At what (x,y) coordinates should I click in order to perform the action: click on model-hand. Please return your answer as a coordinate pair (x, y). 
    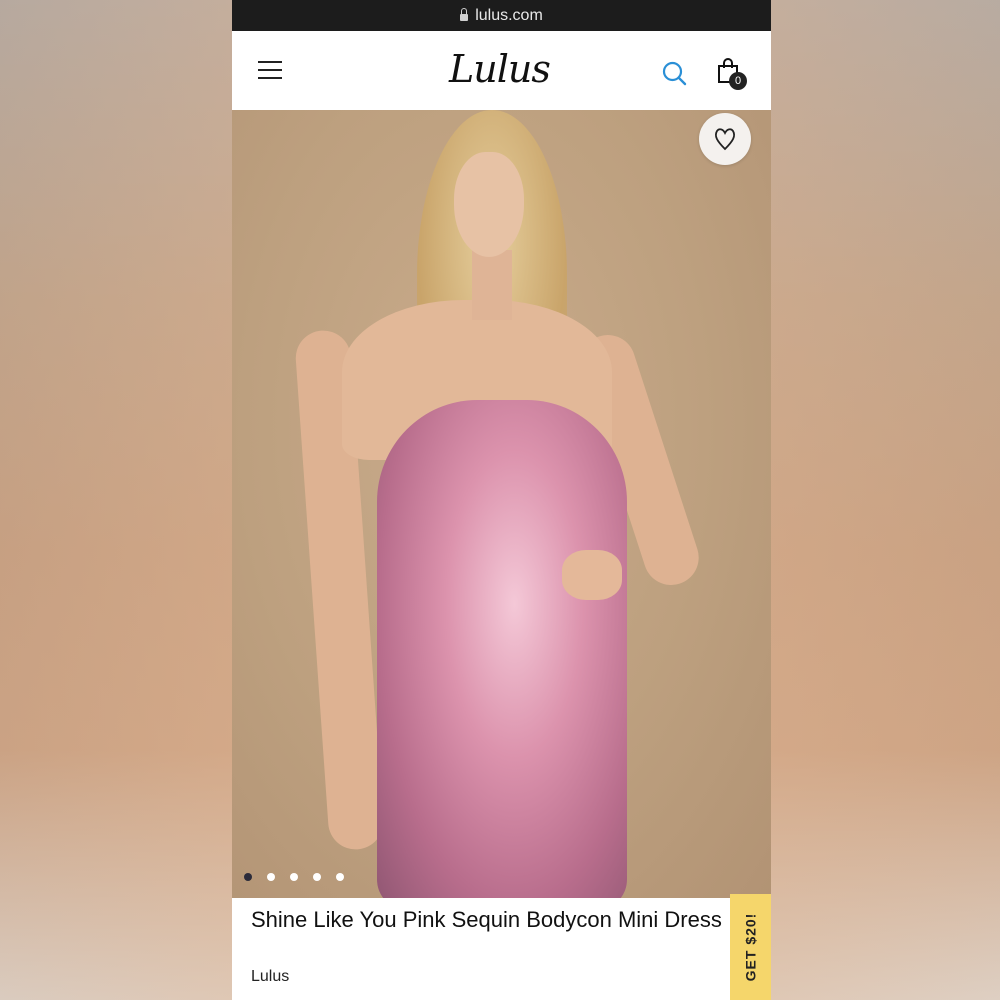
    Looking at the image, I should click on (592, 575).